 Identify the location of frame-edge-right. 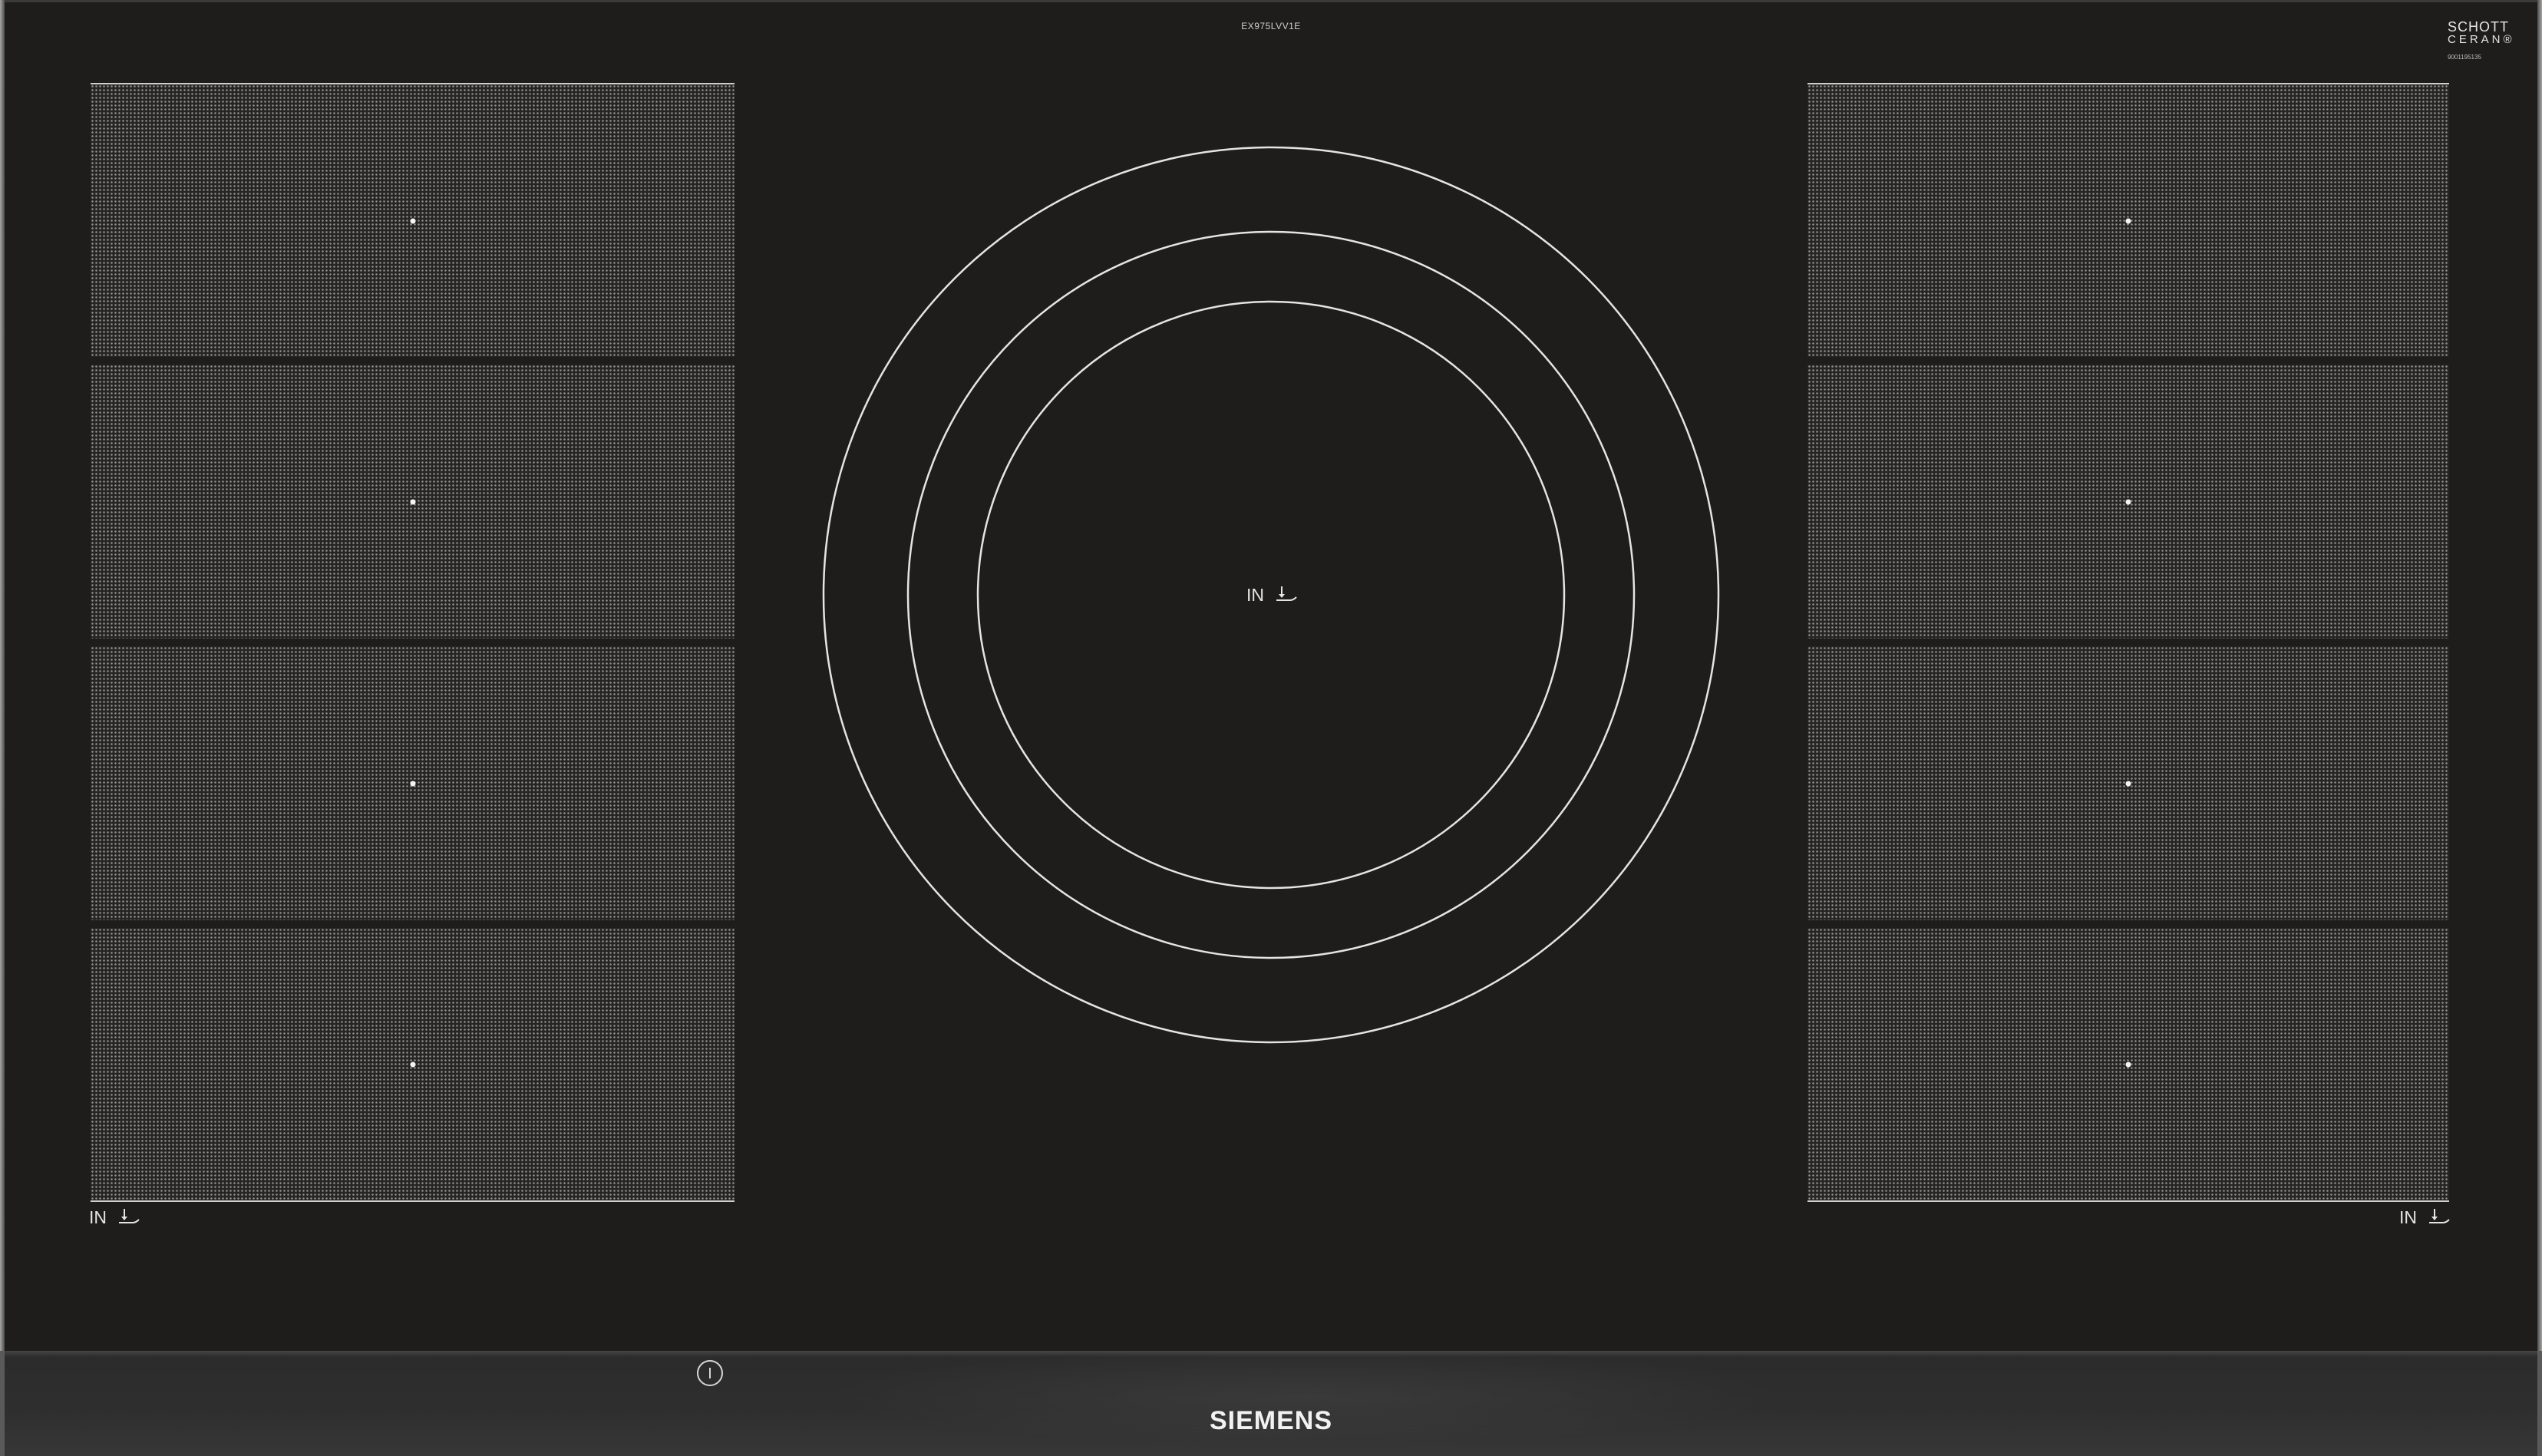
(2539, 676).